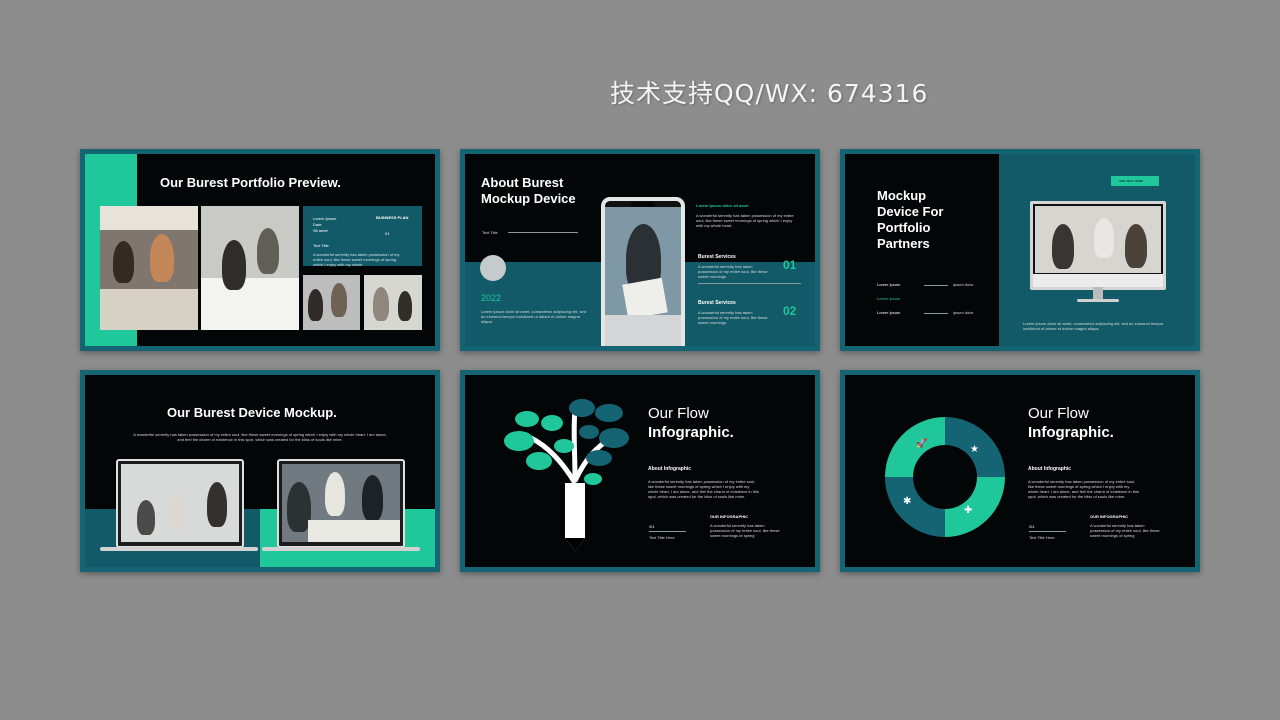 This screenshot has width=1280, height=720. I want to click on slide-title: Our Burest Portfolio Preview., so click(250, 182).